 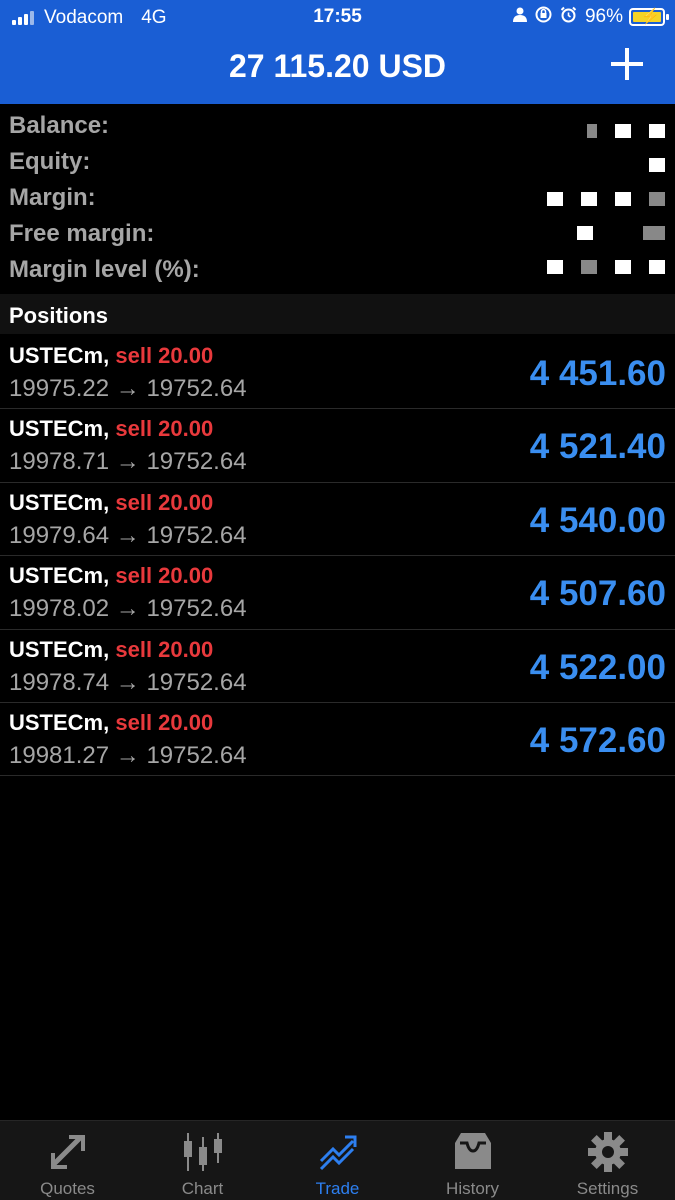 What do you see at coordinates (50, 161) in the screenshot?
I see `equity-label: Equity:` at bounding box center [50, 161].